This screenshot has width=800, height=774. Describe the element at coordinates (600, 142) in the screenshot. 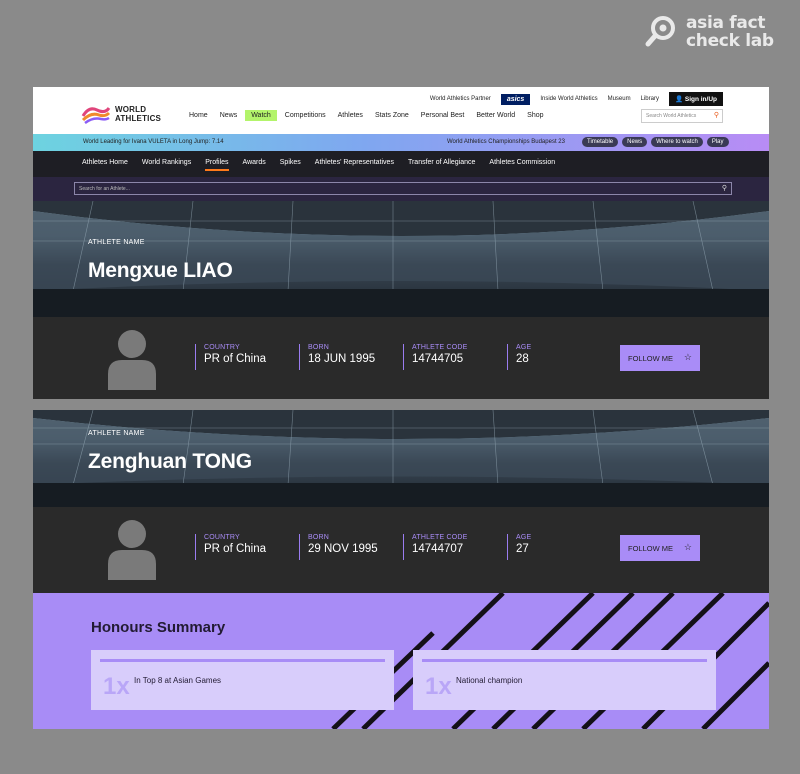

I see `timetable-button: Timetable` at that location.